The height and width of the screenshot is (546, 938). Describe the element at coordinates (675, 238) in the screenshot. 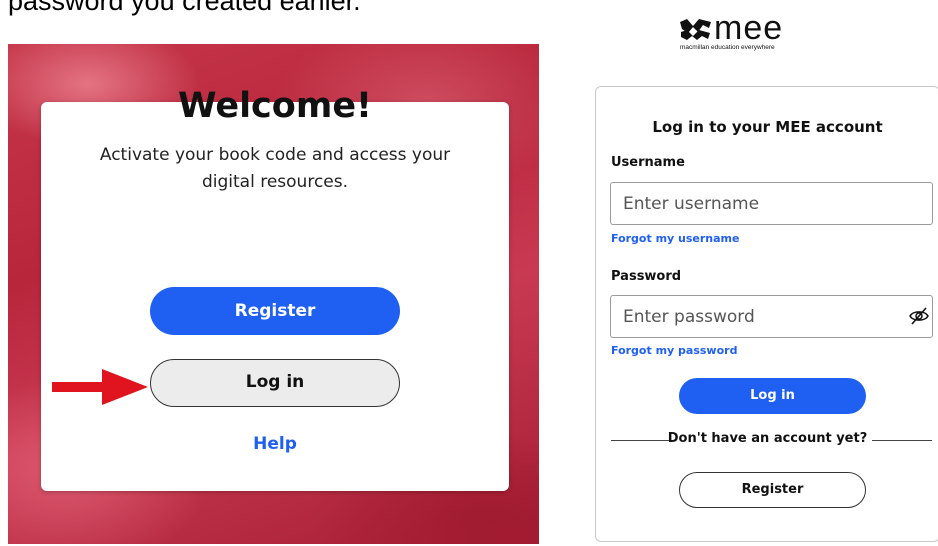

I see `forgot-username-link: Forgot my username` at that location.